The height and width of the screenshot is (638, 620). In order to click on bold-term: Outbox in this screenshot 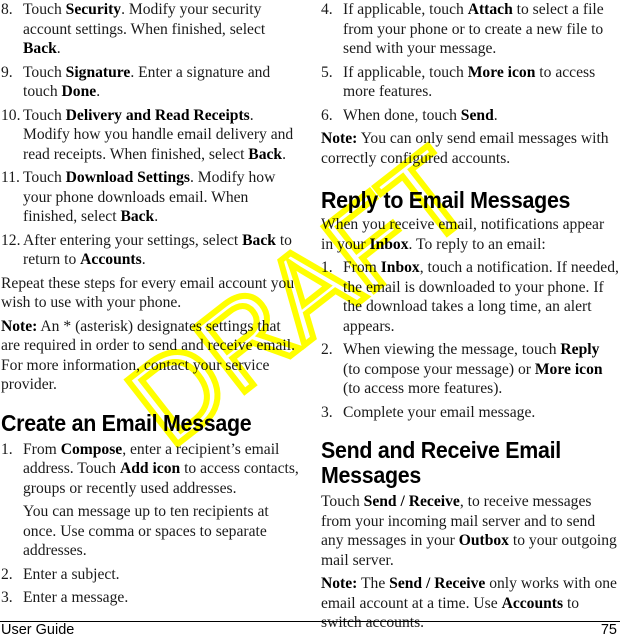, I will do `click(483, 540)`.